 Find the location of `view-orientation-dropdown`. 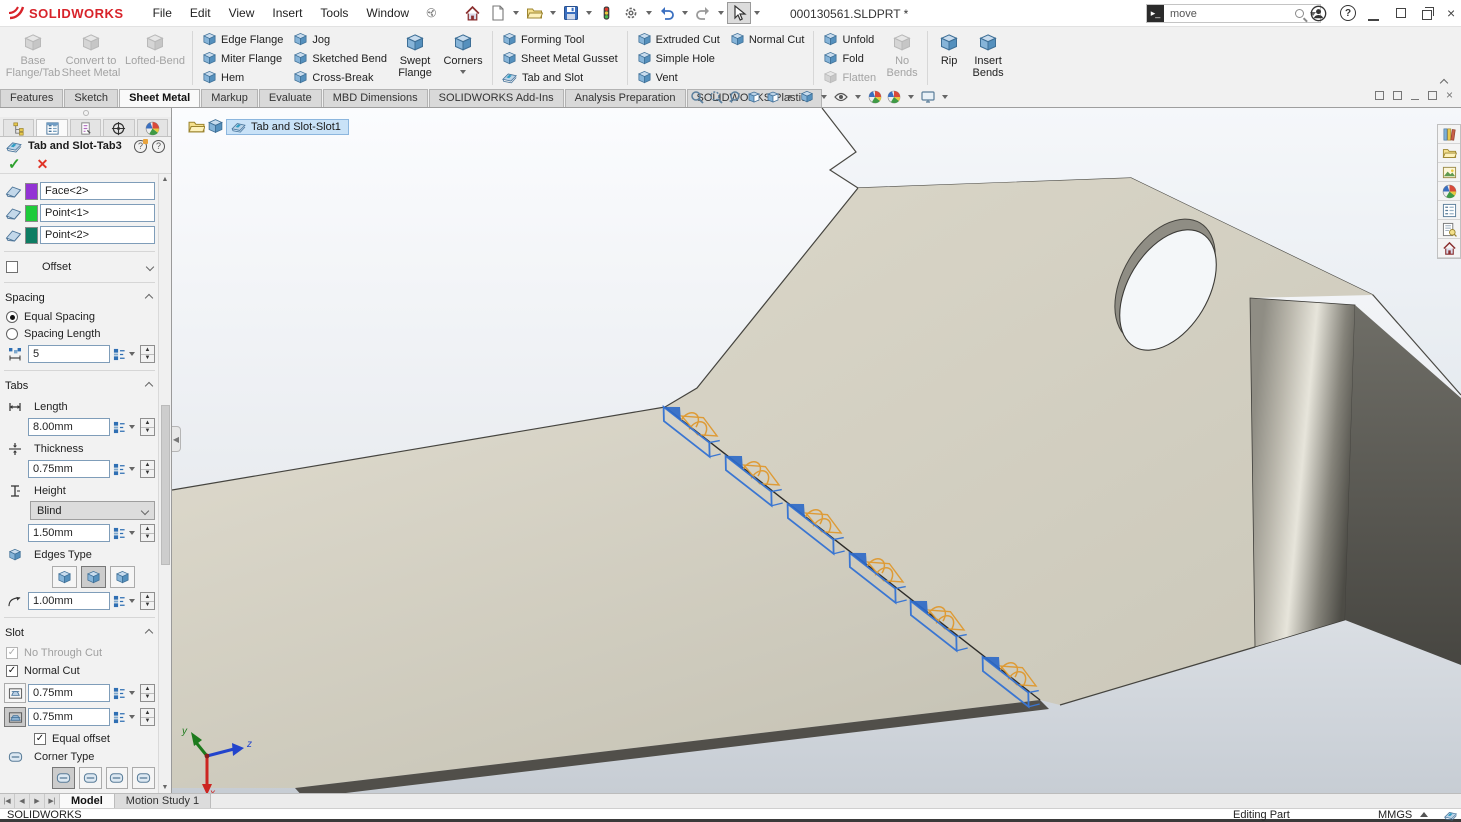

view-orientation-dropdown is located at coordinates (790, 97).